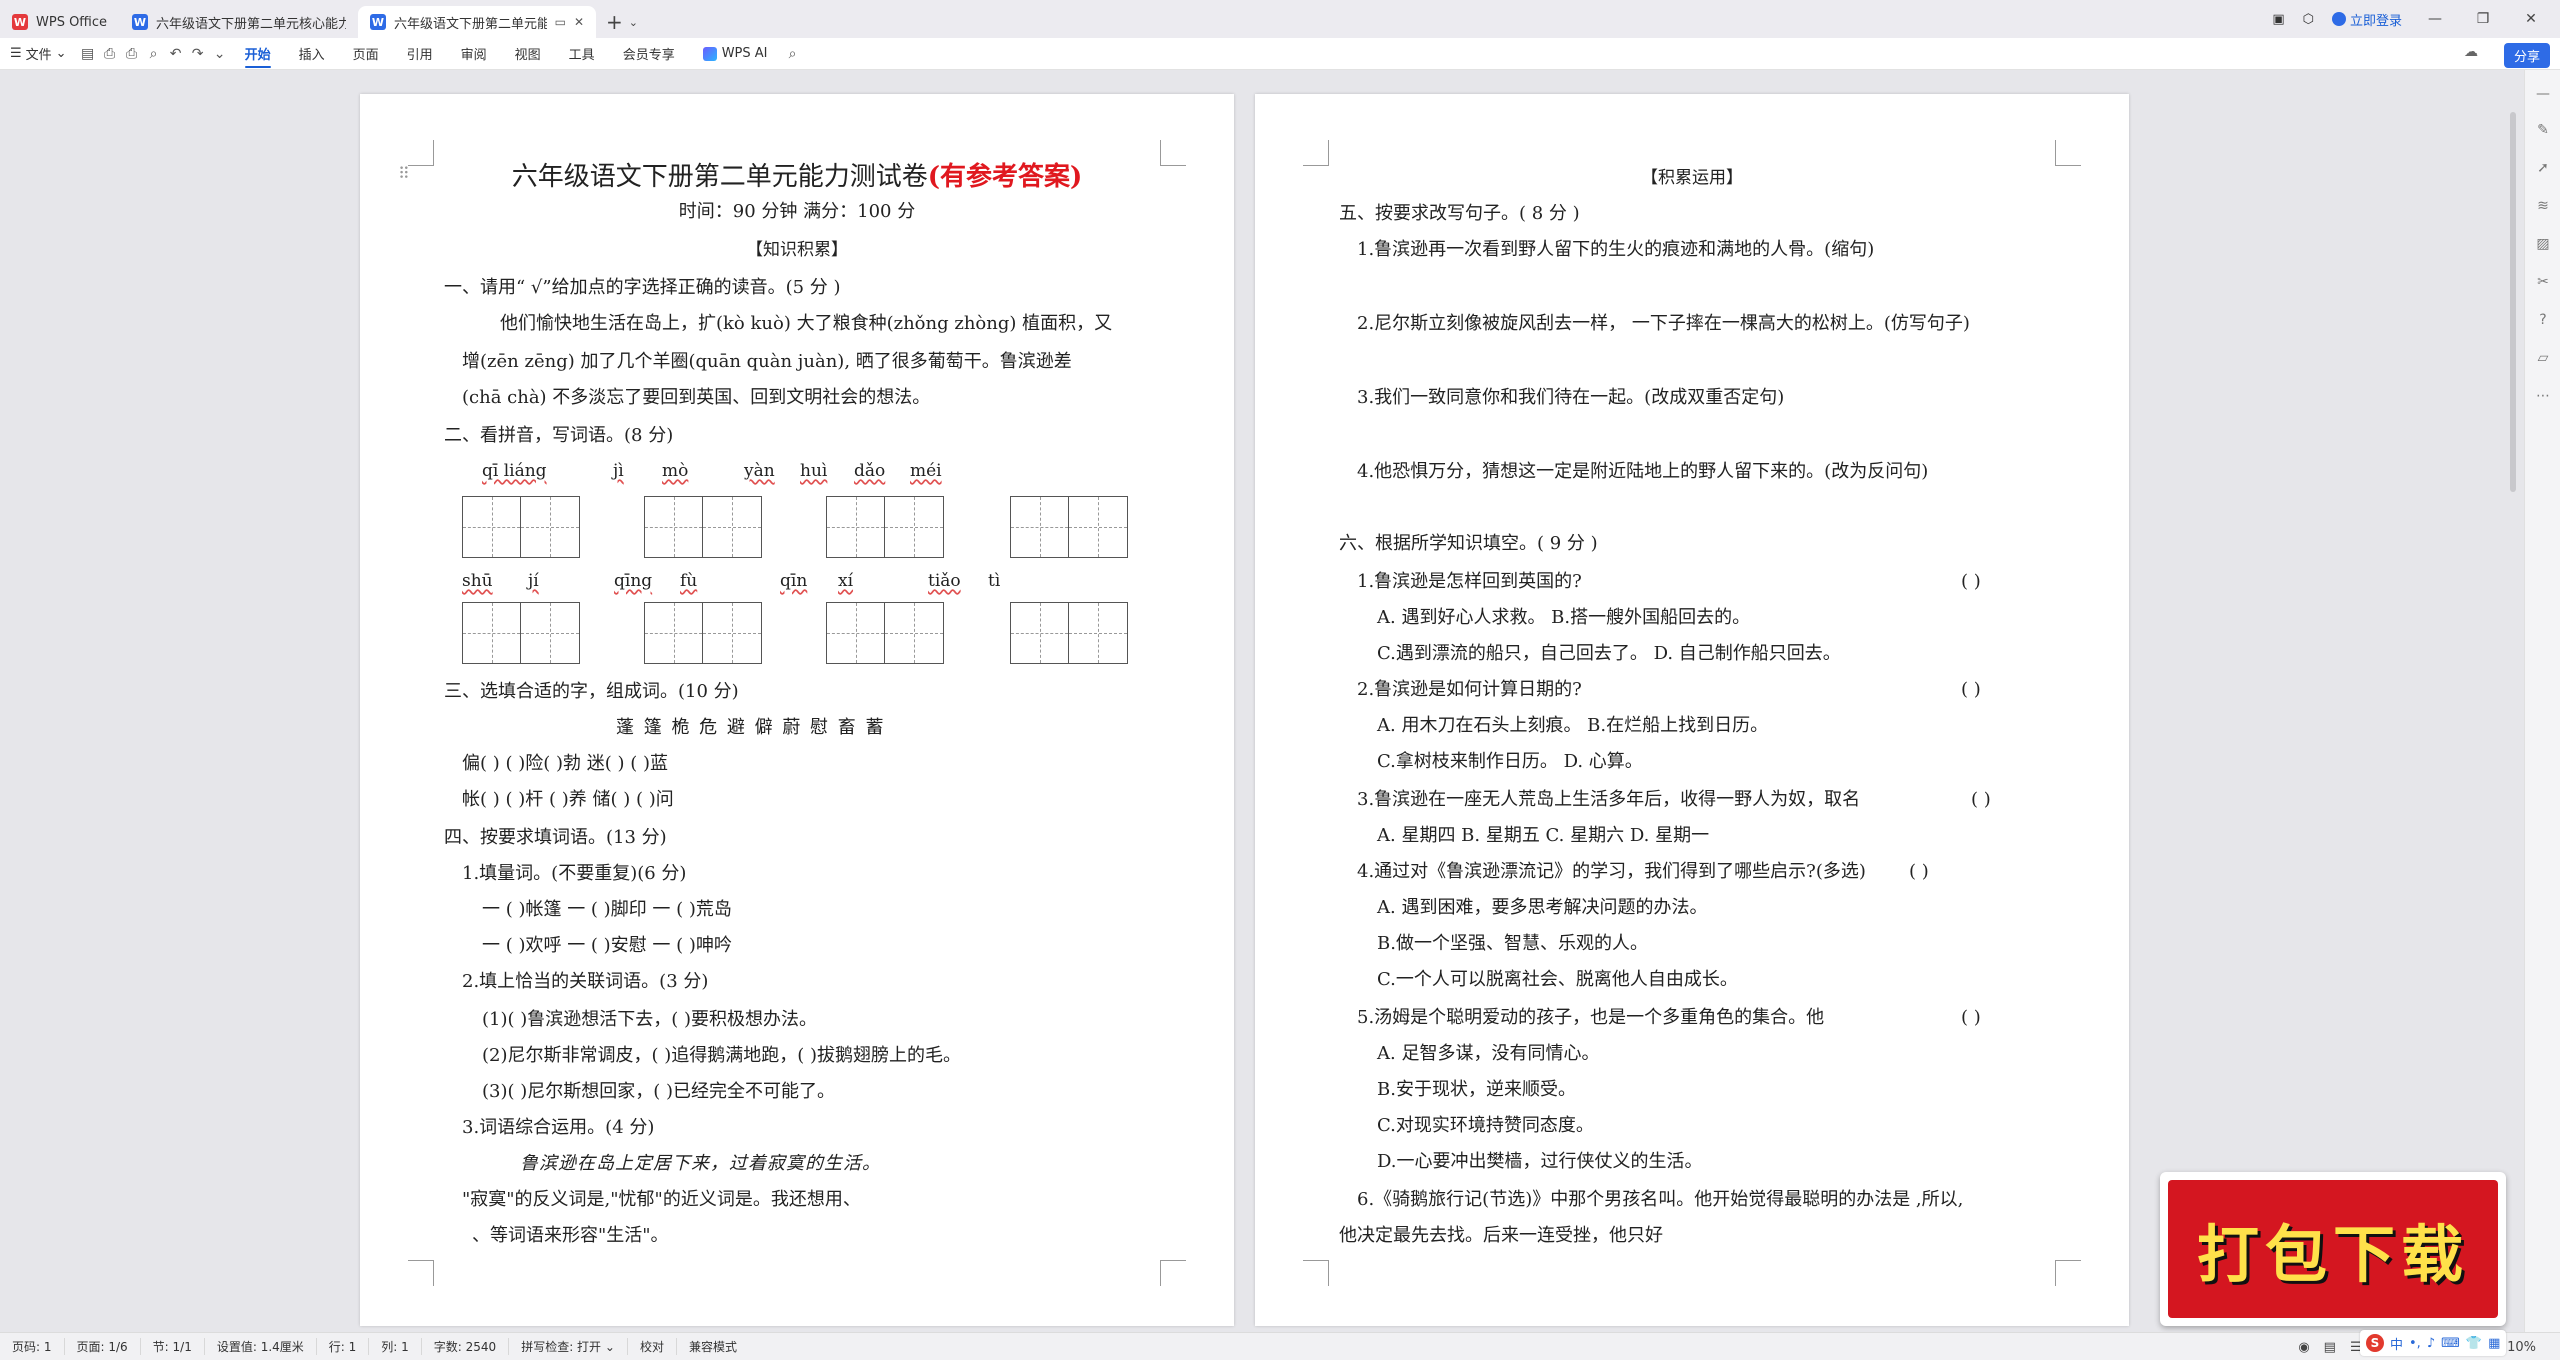 The width and height of the screenshot is (2560, 1360). I want to click on tab-label: 开始, so click(257, 55).